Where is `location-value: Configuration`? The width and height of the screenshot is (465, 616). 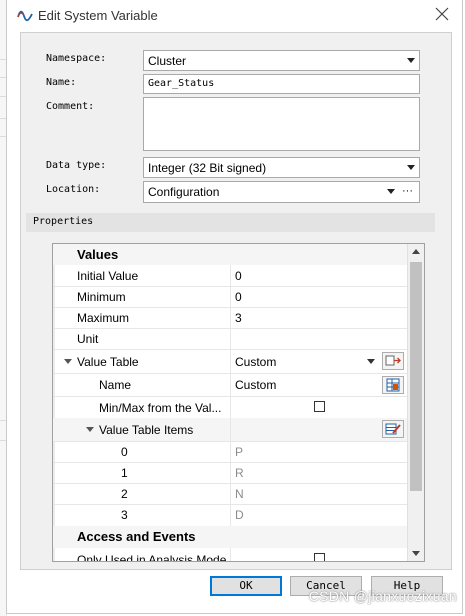
location-value: Configuration is located at coordinates (184, 192).